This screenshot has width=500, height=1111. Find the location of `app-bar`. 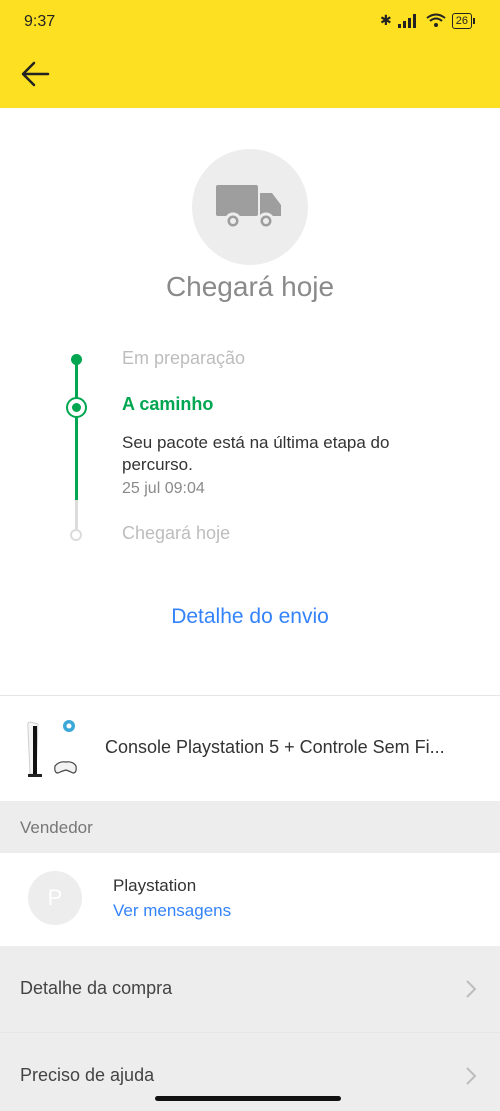

app-bar is located at coordinates (250, 73).